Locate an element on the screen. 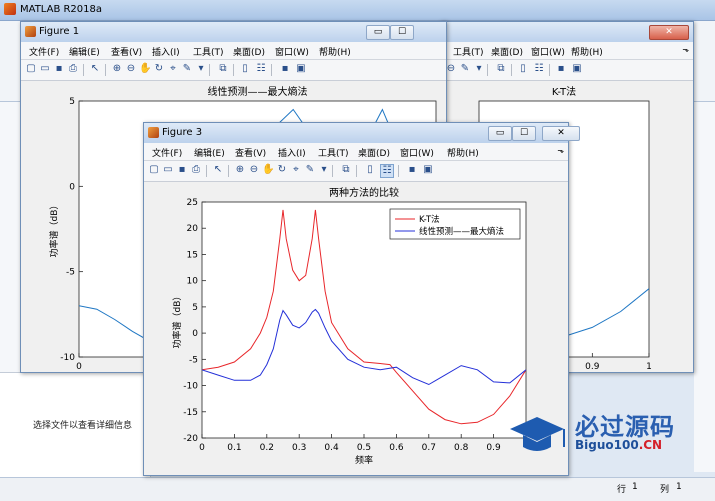  figure-1-titlebar: Figure 1 ▭ ☐ is located at coordinates (233, 32).